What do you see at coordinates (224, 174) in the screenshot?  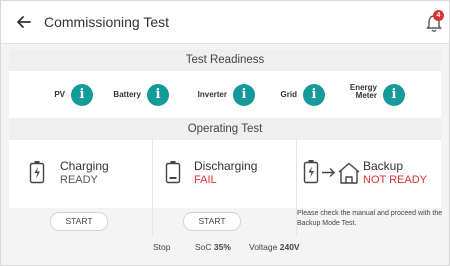 I see `discharging-panel: Discharging FAIL` at bounding box center [224, 174].